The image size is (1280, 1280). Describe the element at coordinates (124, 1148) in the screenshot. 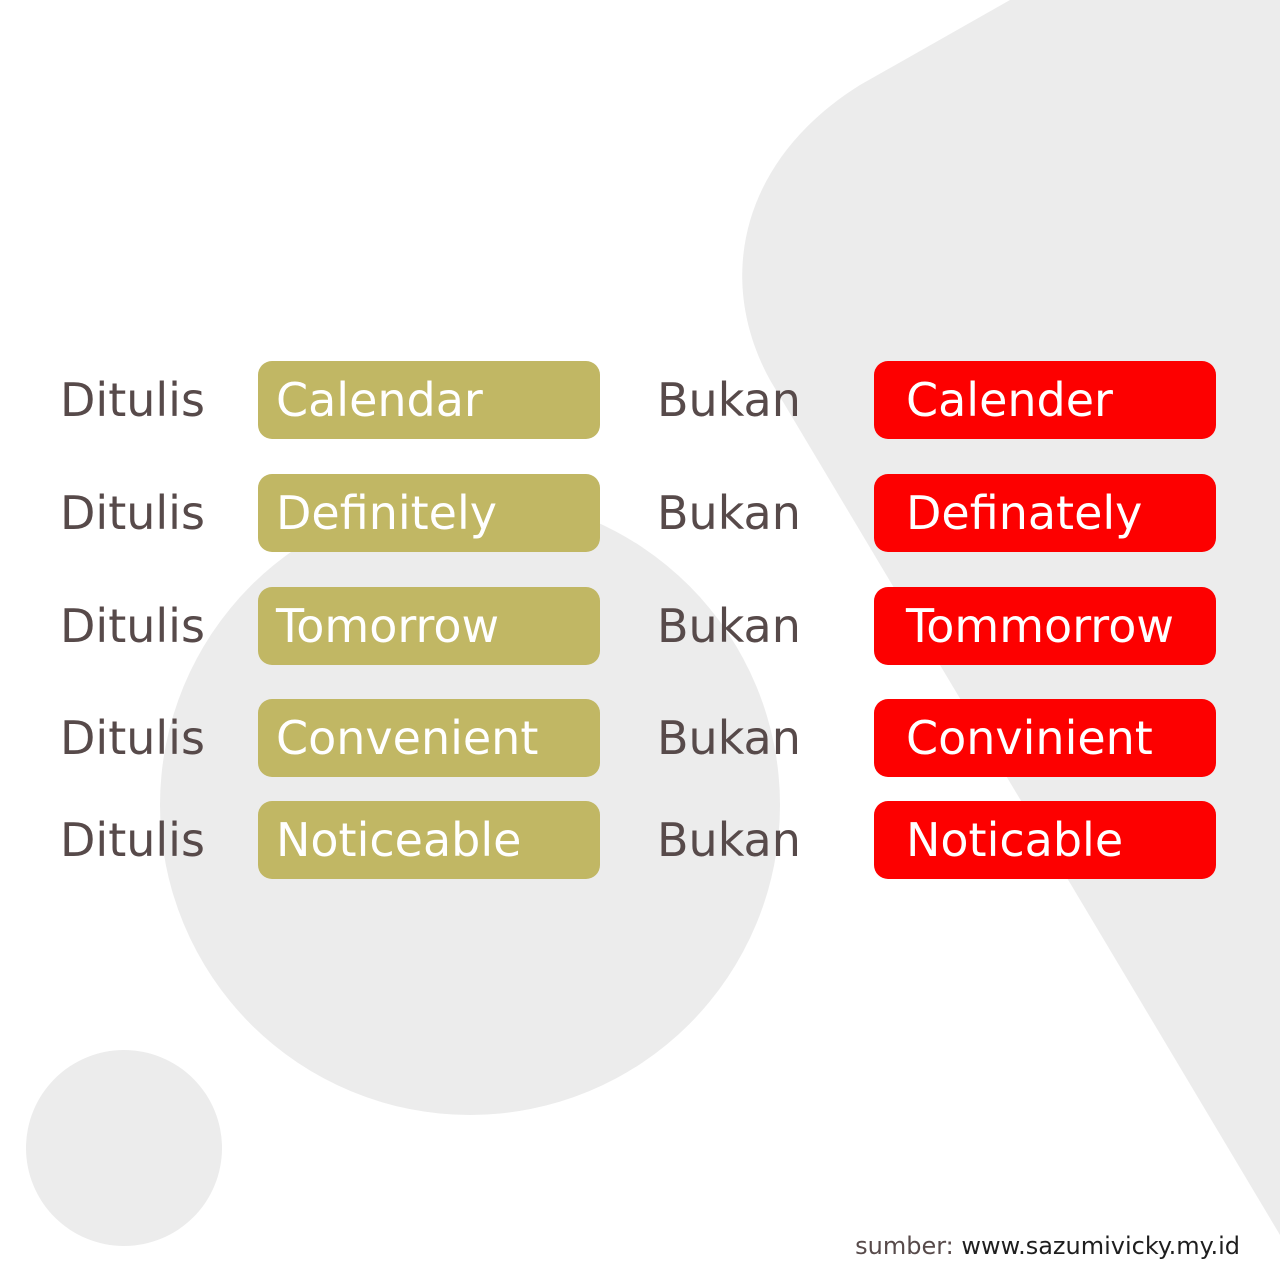

I see `background-circle-small` at that location.